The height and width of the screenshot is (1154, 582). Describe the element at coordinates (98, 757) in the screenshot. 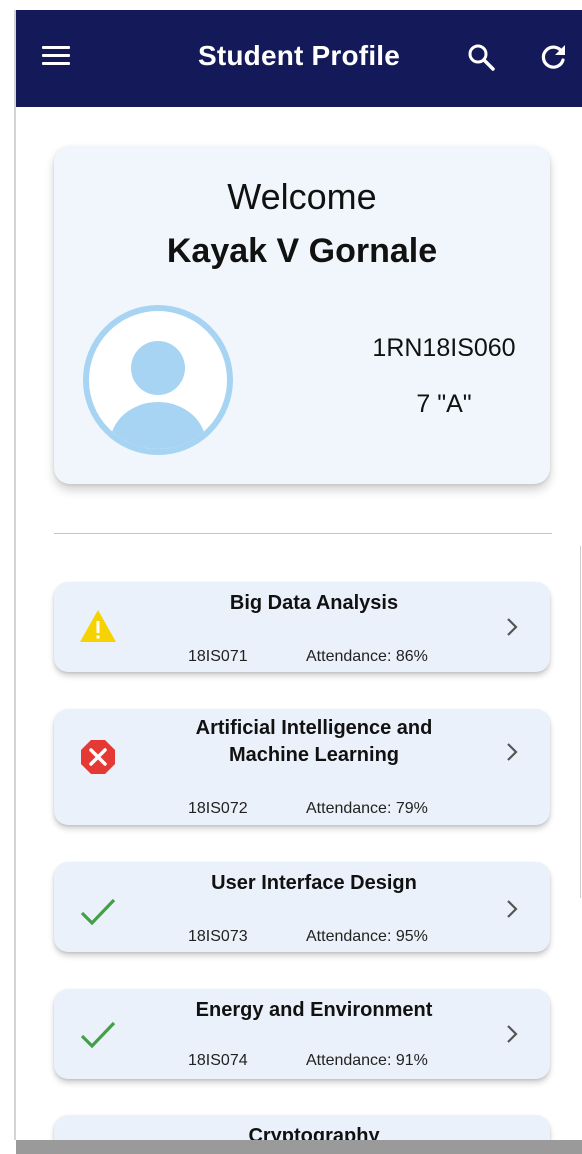

I see `error-icon` at that location.